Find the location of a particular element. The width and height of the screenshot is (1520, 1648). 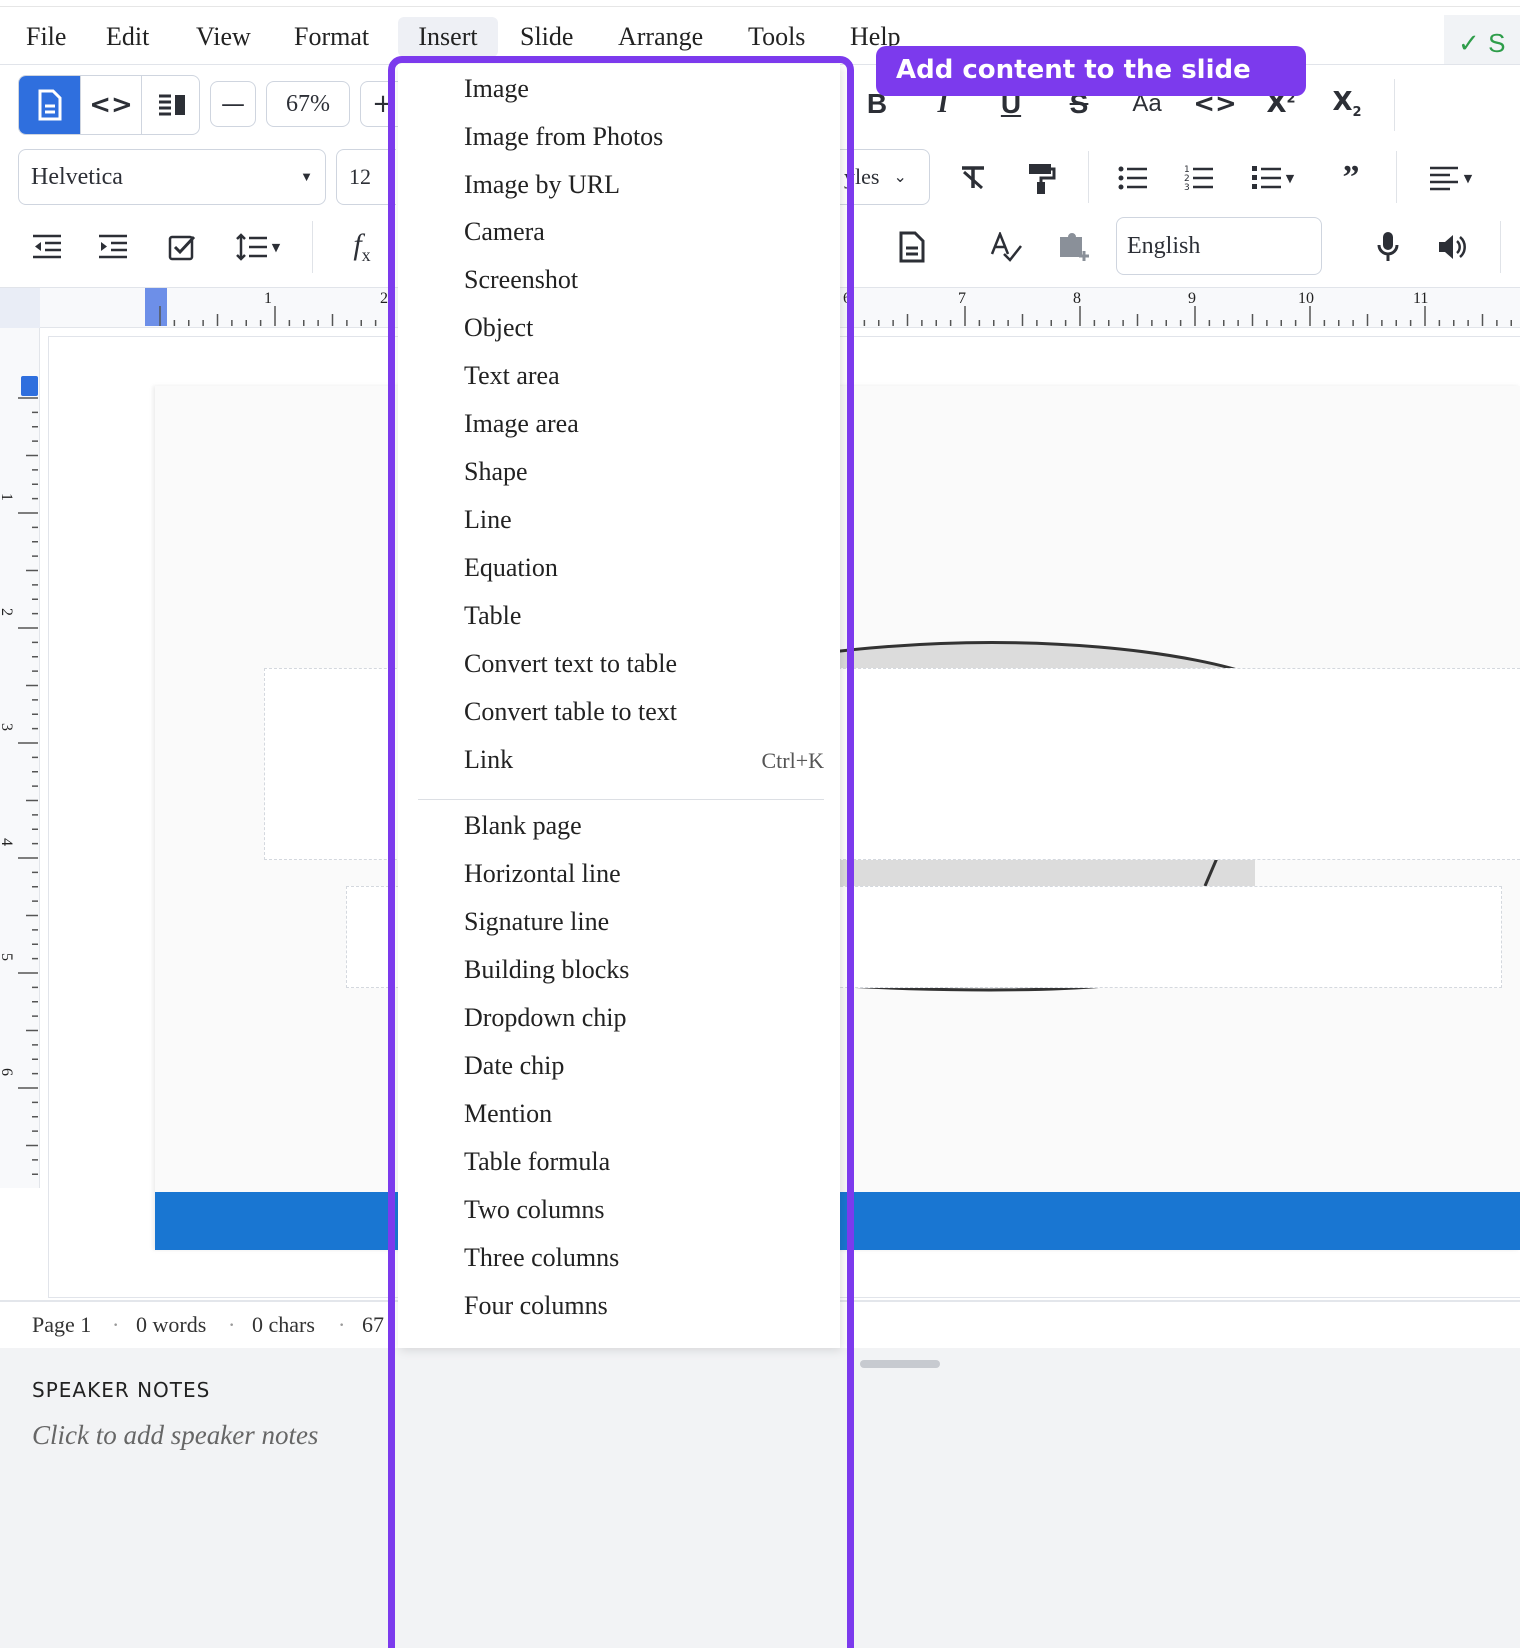

ruler-label: 11 is located at coordinates (1421, 298).